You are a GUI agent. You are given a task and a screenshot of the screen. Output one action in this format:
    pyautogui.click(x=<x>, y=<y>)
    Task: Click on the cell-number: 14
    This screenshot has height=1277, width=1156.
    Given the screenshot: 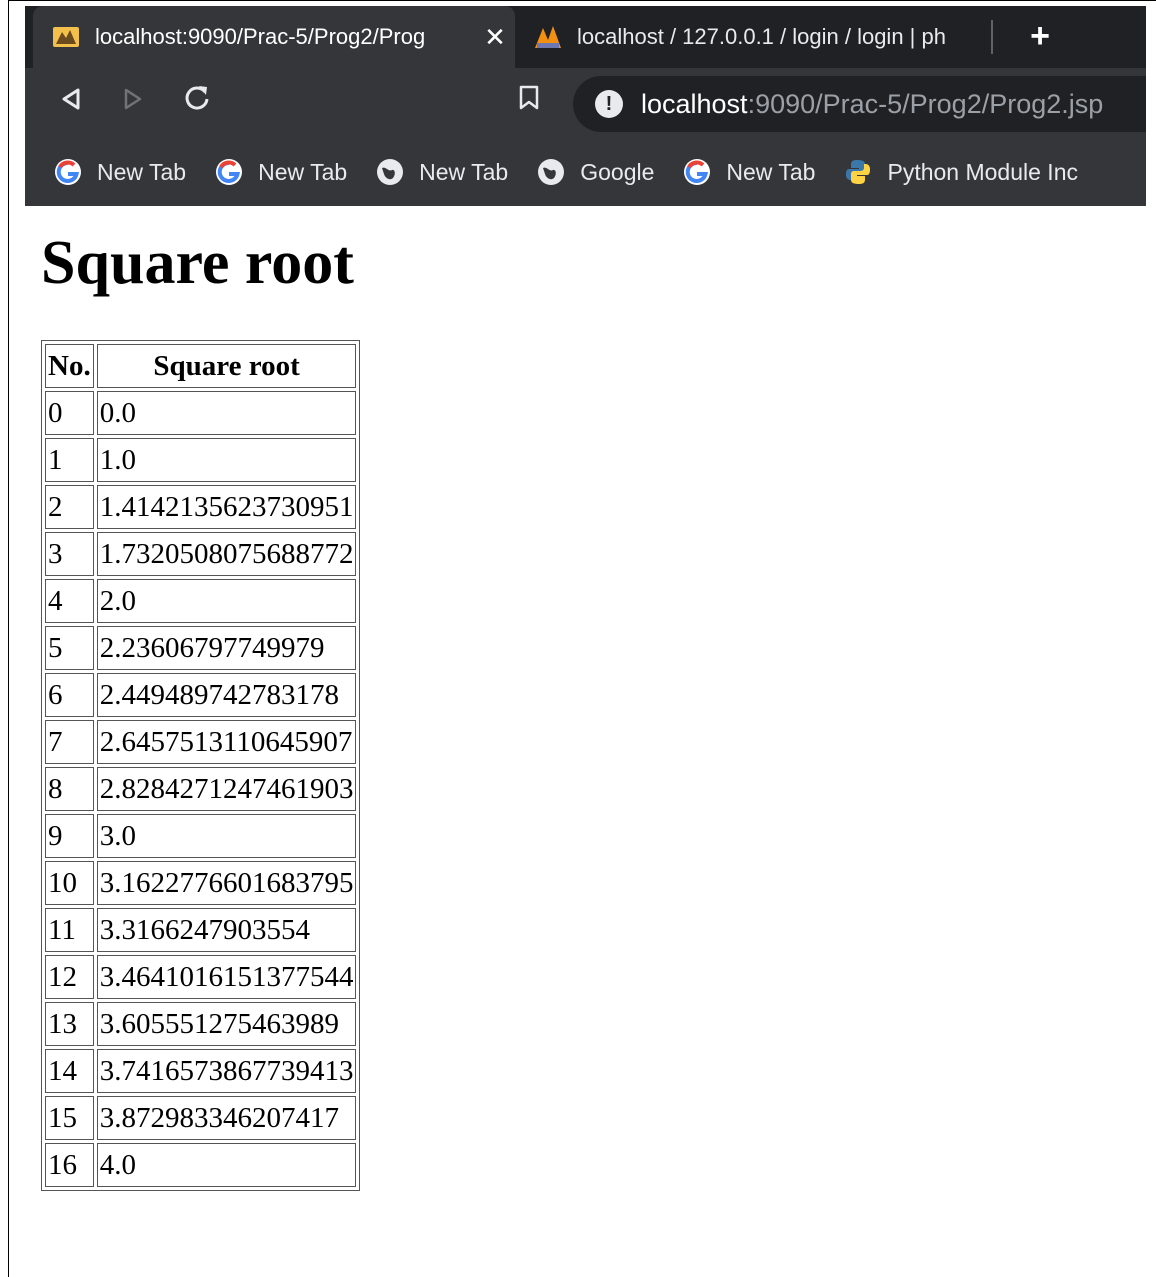 What is the action you would take?
    pyautogui.click(x=69, y=1071)
    